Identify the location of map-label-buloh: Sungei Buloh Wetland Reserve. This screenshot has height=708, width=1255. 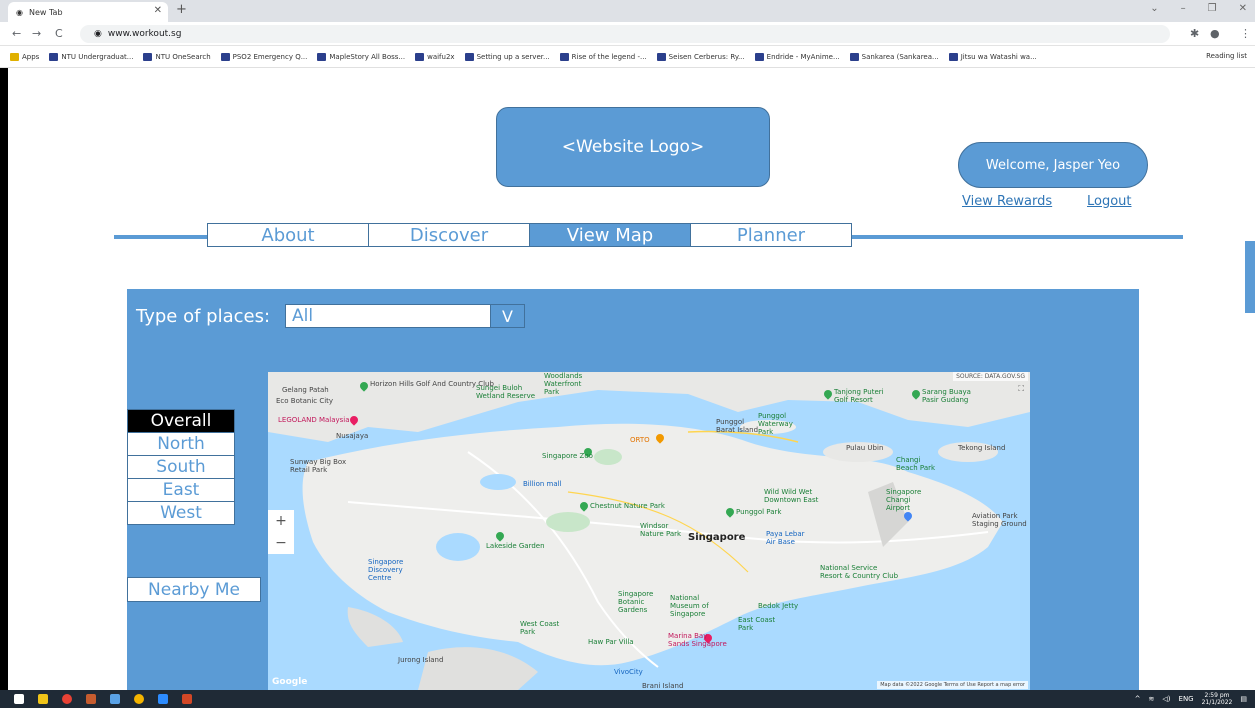
(506, 392).